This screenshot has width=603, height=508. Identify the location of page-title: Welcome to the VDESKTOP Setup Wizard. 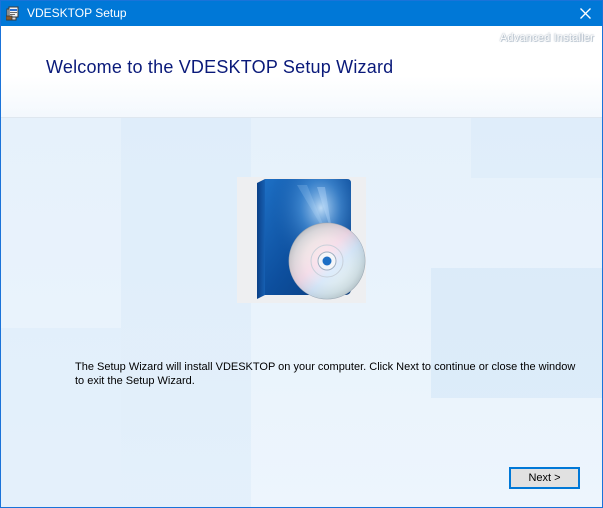
(220, 67).